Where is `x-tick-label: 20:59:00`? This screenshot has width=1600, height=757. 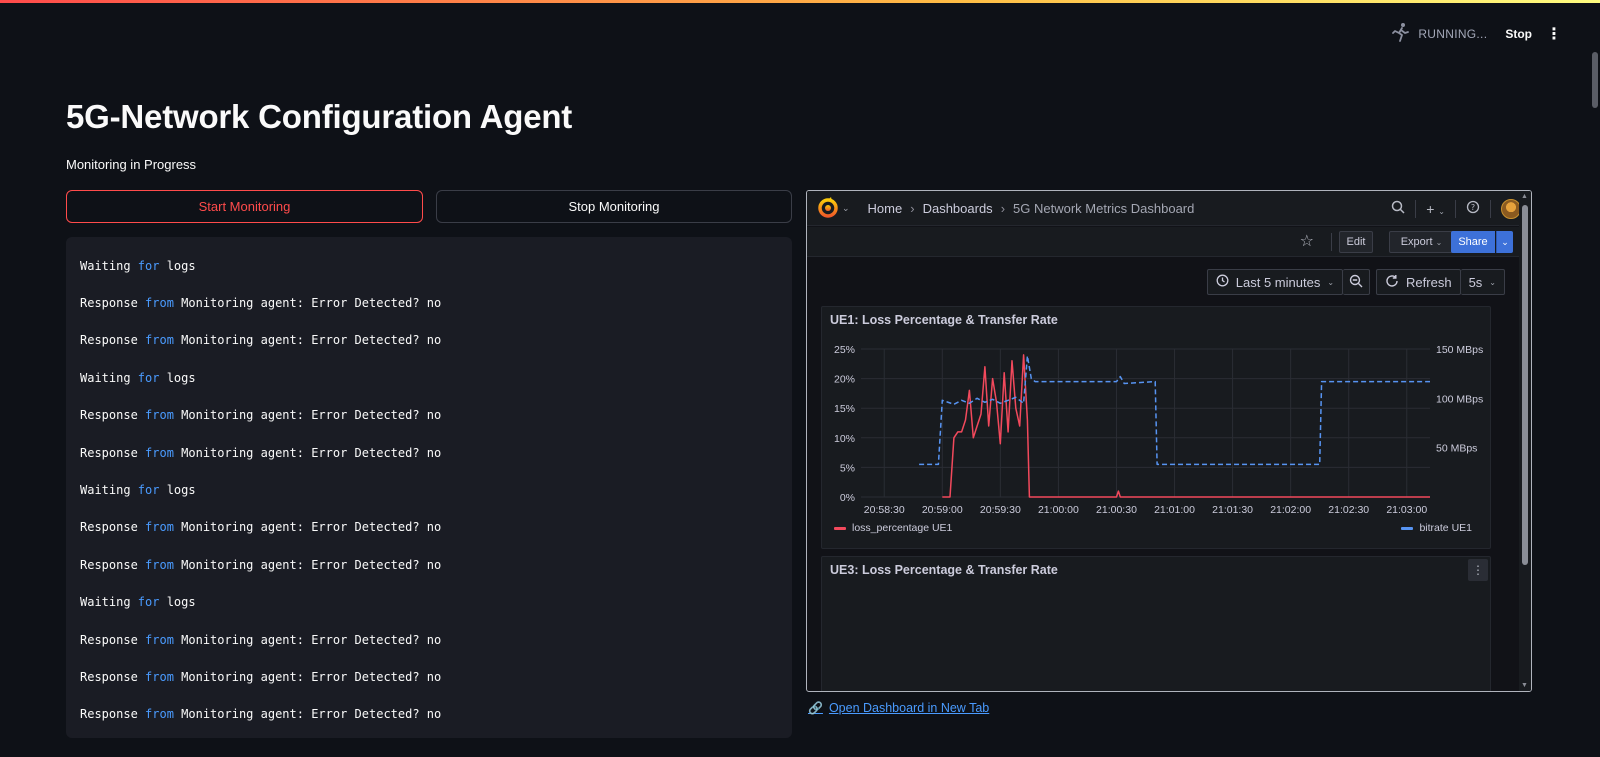 x-tick-label: 20:59:00 is located at coordinates (942, 510).